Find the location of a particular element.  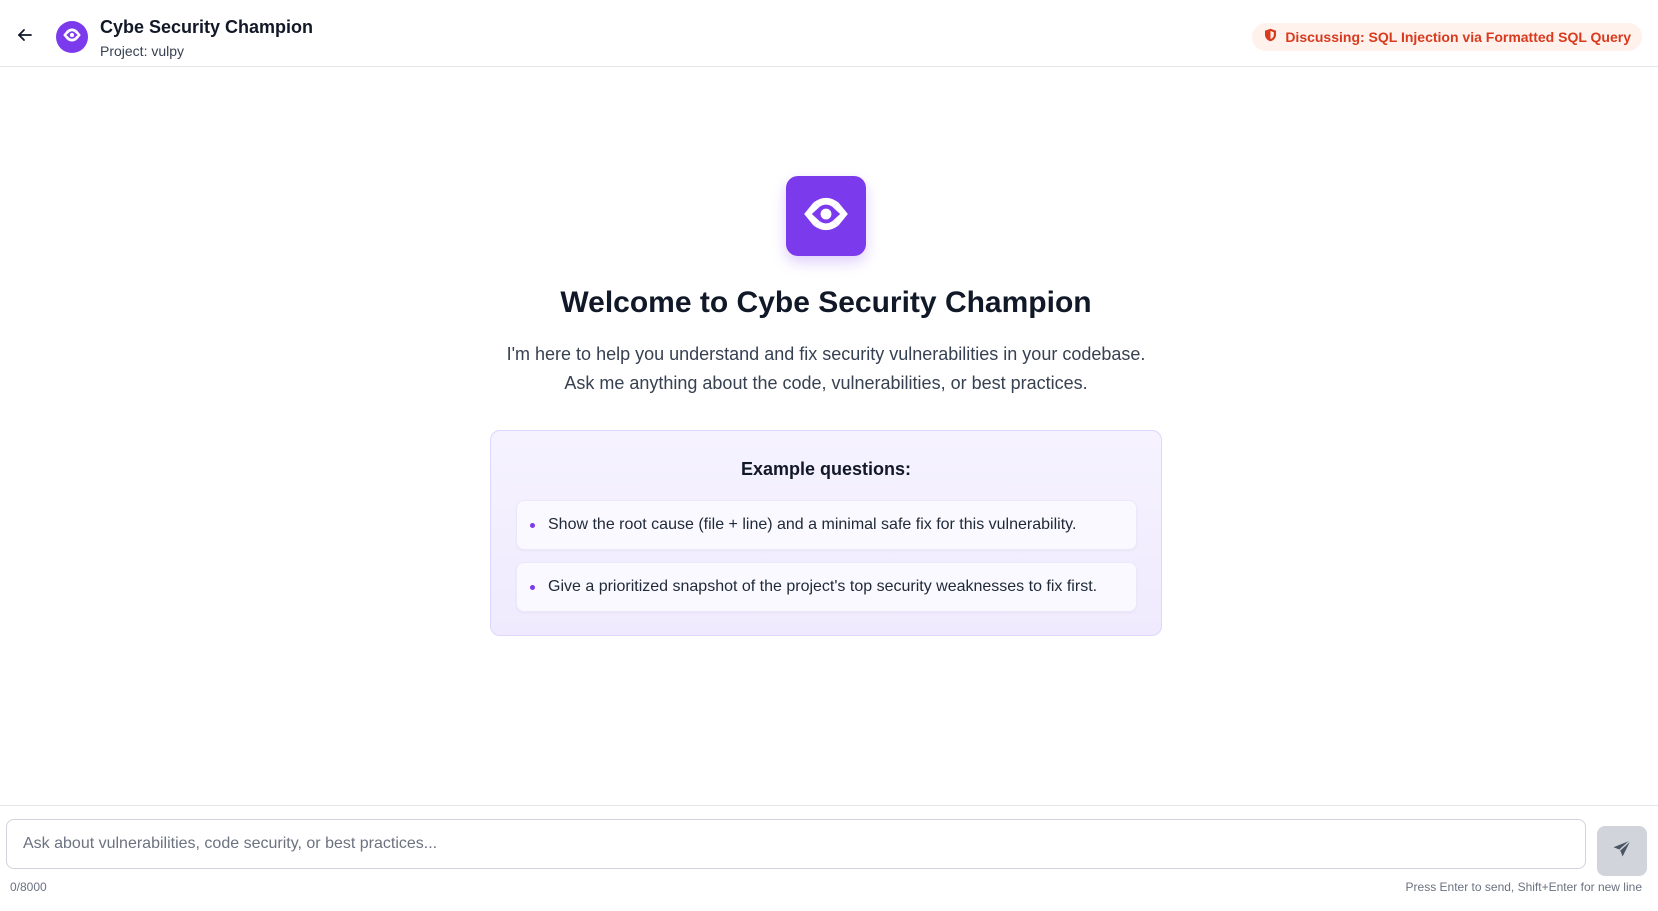

example-questions-title: Example questions: is located at coordinates (826, 469).